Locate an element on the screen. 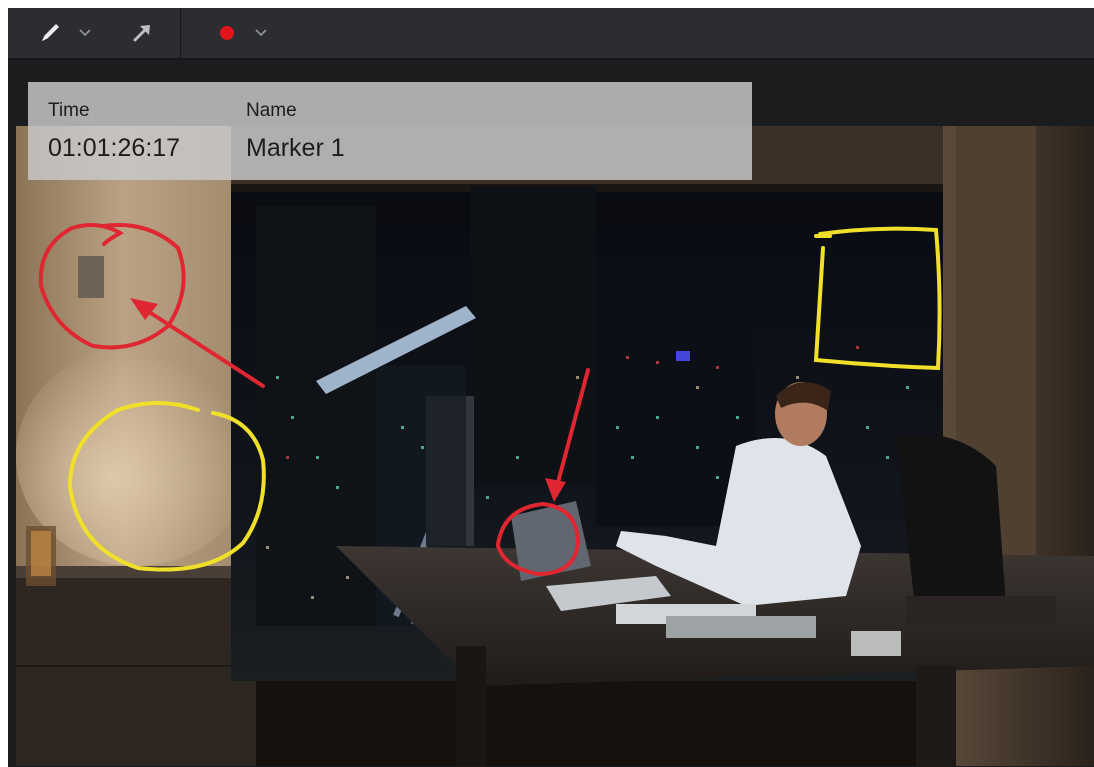 The height and width of the screenshot is (767, 1094). pen-dropdown is located at coordinates (85, 33).